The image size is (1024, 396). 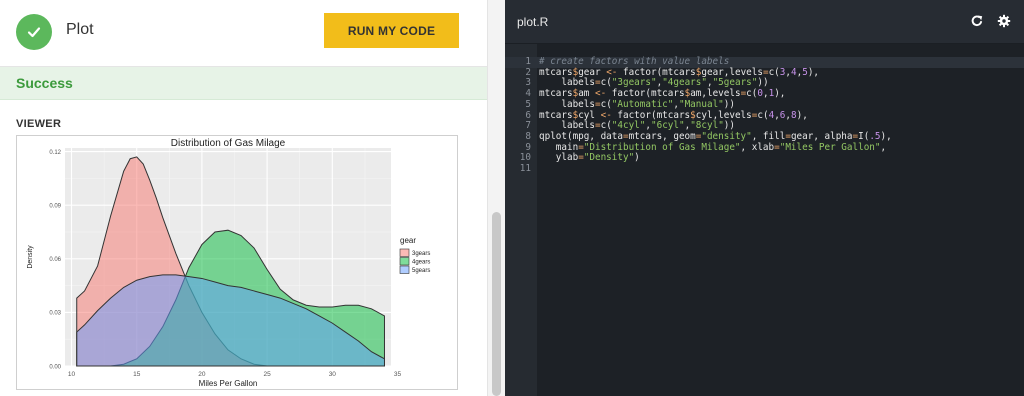 What do you see at coordinates (137, 374) in the screenshot?
I see `x-tick-label: 15` at bounding box center [137, 374].